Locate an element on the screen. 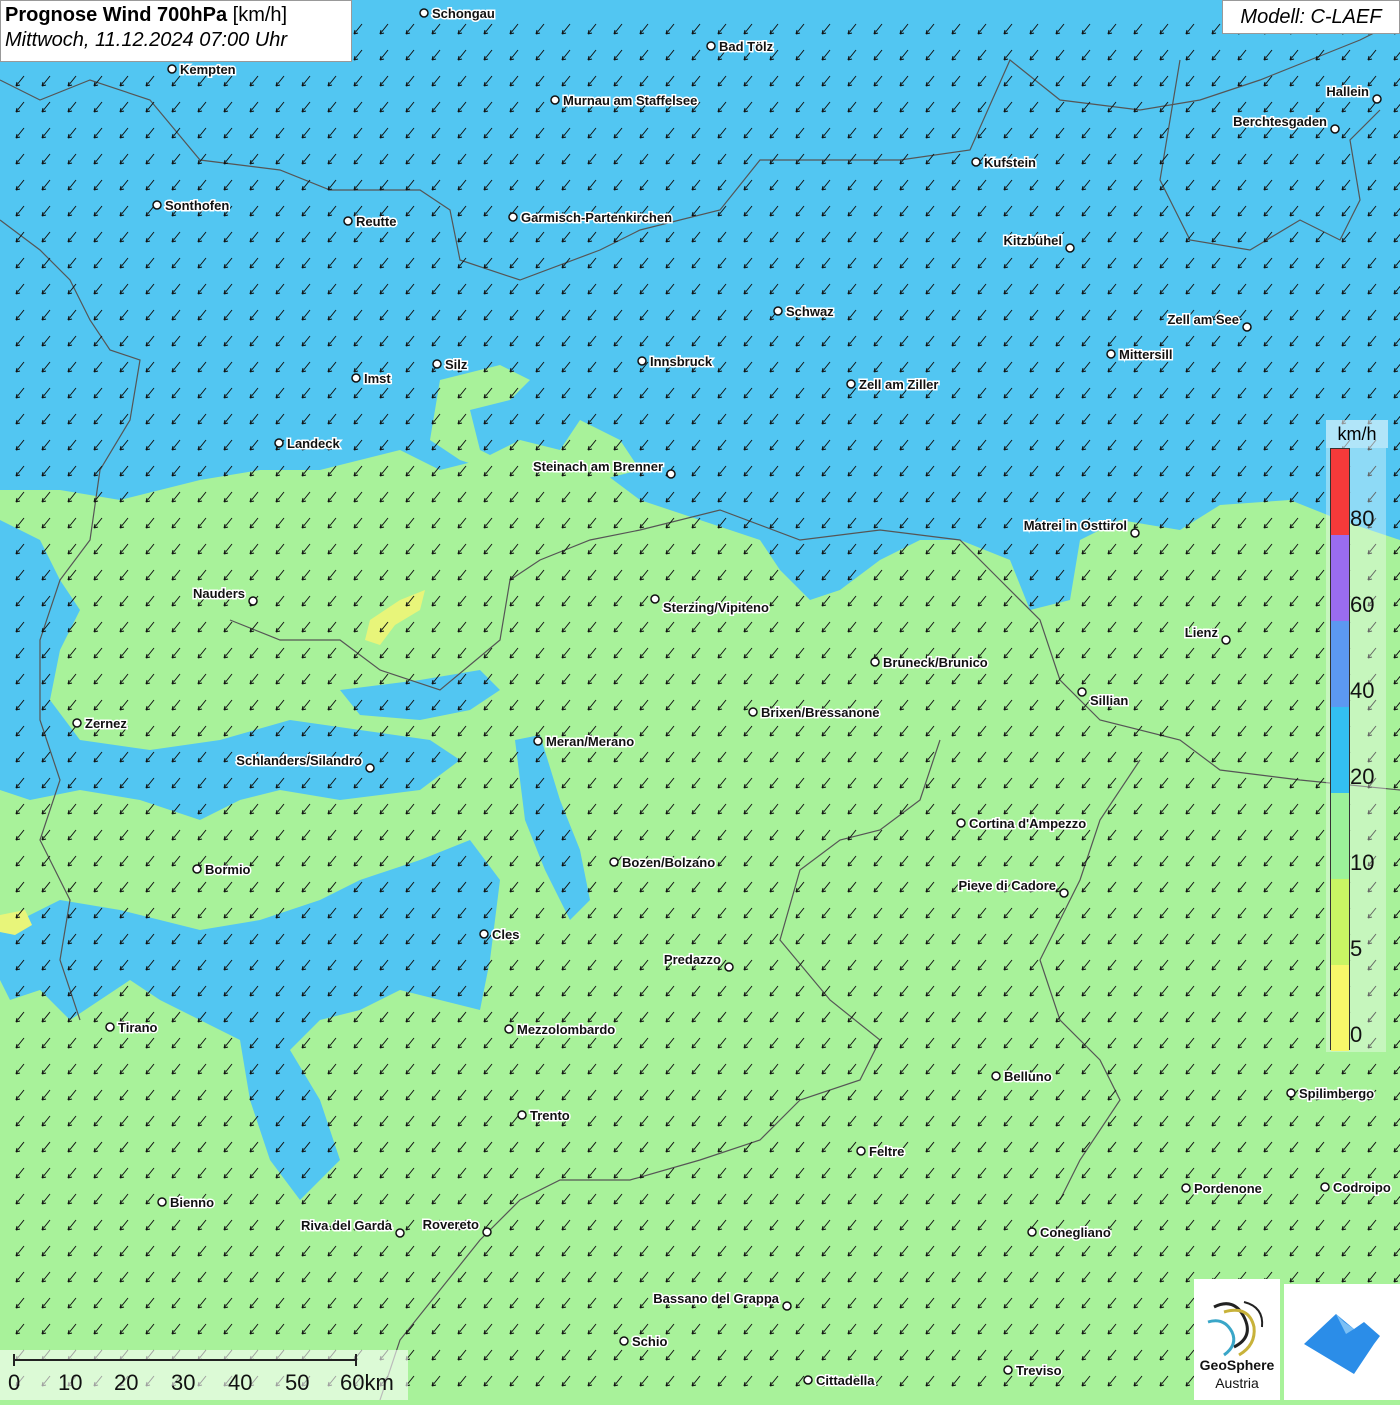 The width and height of the screenshot is (1400, 1405). legend-label: 0 is located at coordinates (1356, 1034).